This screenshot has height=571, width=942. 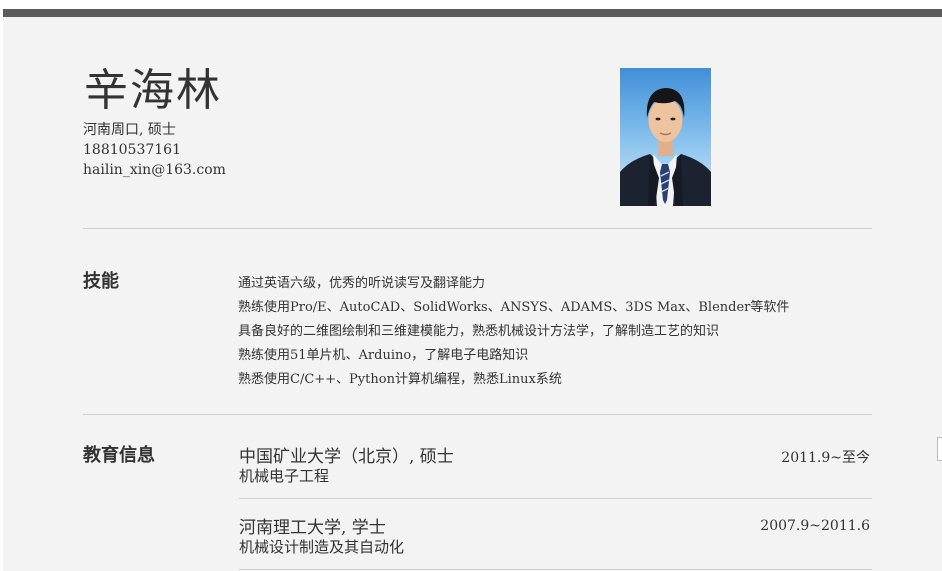 I want to click on education-date: 2007.9~2011.6, so click(x=815, y=526).